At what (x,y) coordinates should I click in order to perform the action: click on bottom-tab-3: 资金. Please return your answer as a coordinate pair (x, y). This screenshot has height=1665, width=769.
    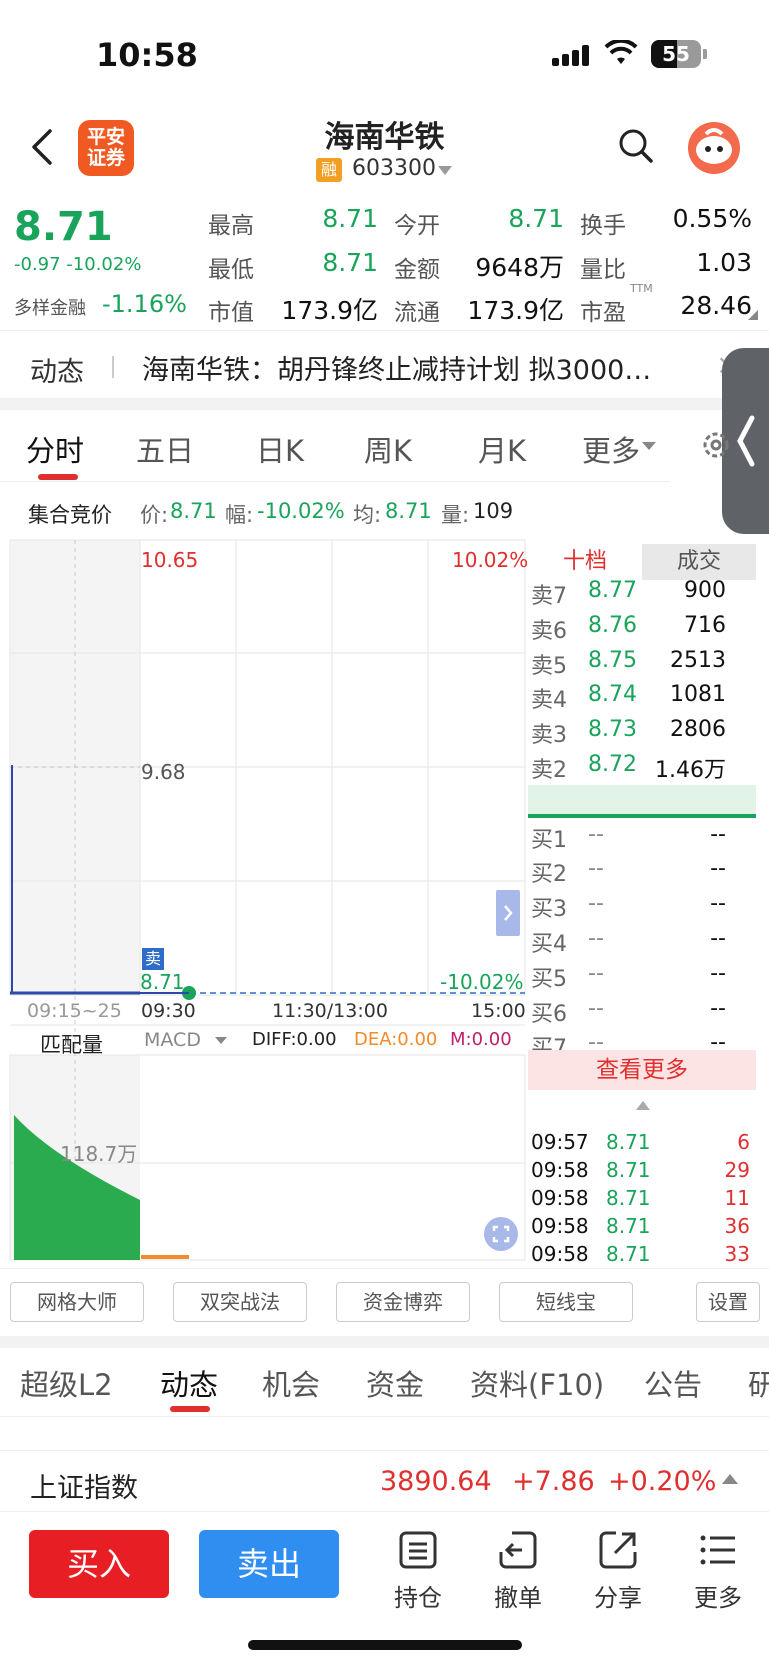
    Looking at the image, I should click on (395, 1383).